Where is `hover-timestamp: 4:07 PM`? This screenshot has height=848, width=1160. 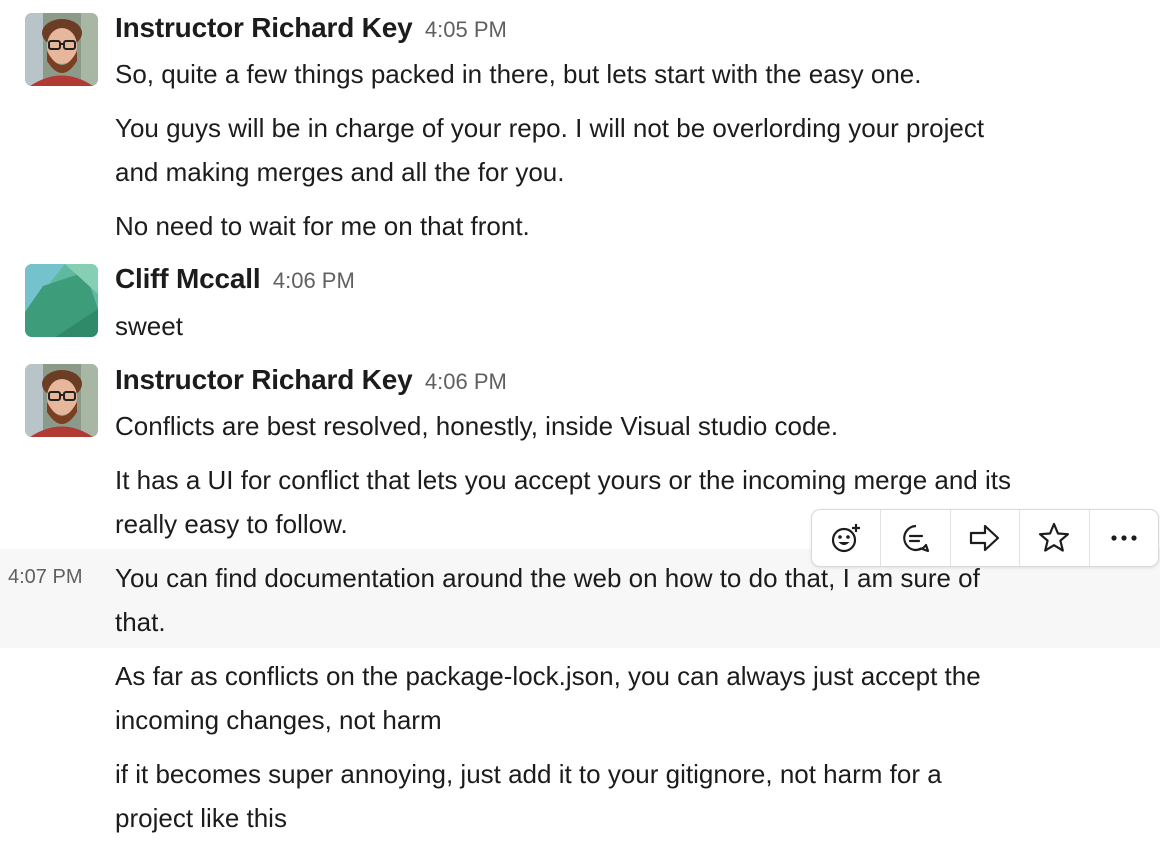
hover-timestamp: 4:07 PM is located at coordinates (45, 577).